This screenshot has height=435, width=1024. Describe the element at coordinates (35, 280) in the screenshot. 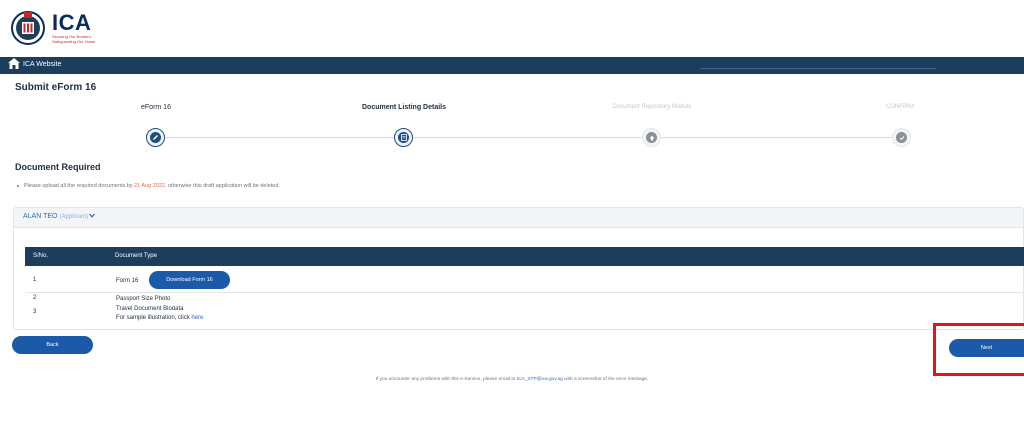

I see `row-sno: 1` at that location.